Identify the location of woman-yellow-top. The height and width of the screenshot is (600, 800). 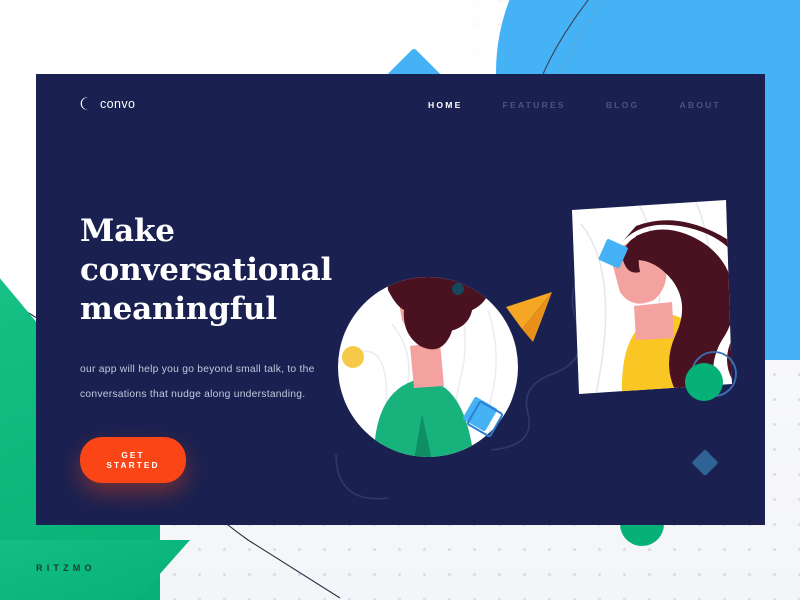
(666, 353).